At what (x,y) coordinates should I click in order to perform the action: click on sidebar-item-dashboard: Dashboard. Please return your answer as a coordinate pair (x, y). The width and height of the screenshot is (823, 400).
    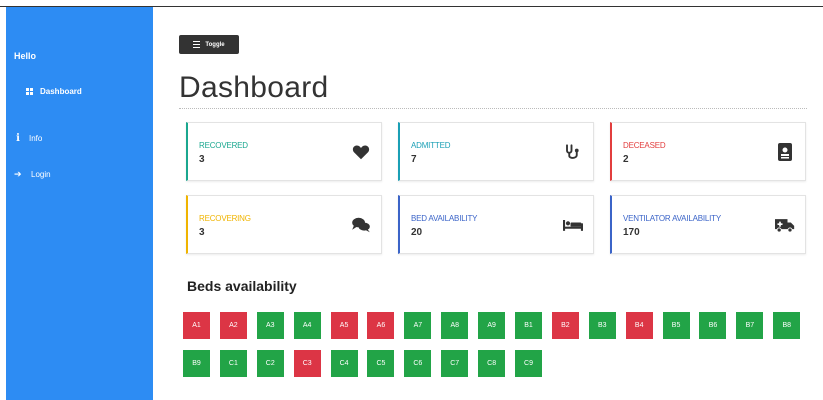
    Looking at the image, I should click on (54, 91).